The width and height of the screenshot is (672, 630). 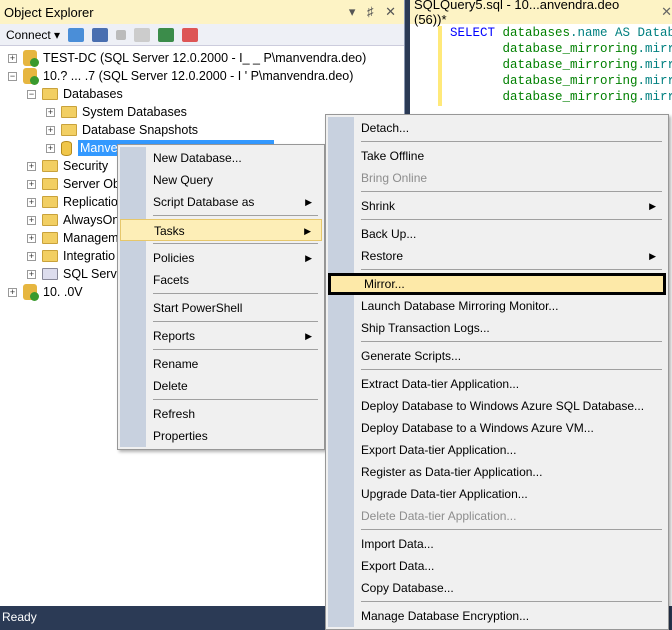 What do you see at coordinates (393, 156) in the screenshot?
I see `menu-item-label: Take Offline` at bounding box center [393, 156].